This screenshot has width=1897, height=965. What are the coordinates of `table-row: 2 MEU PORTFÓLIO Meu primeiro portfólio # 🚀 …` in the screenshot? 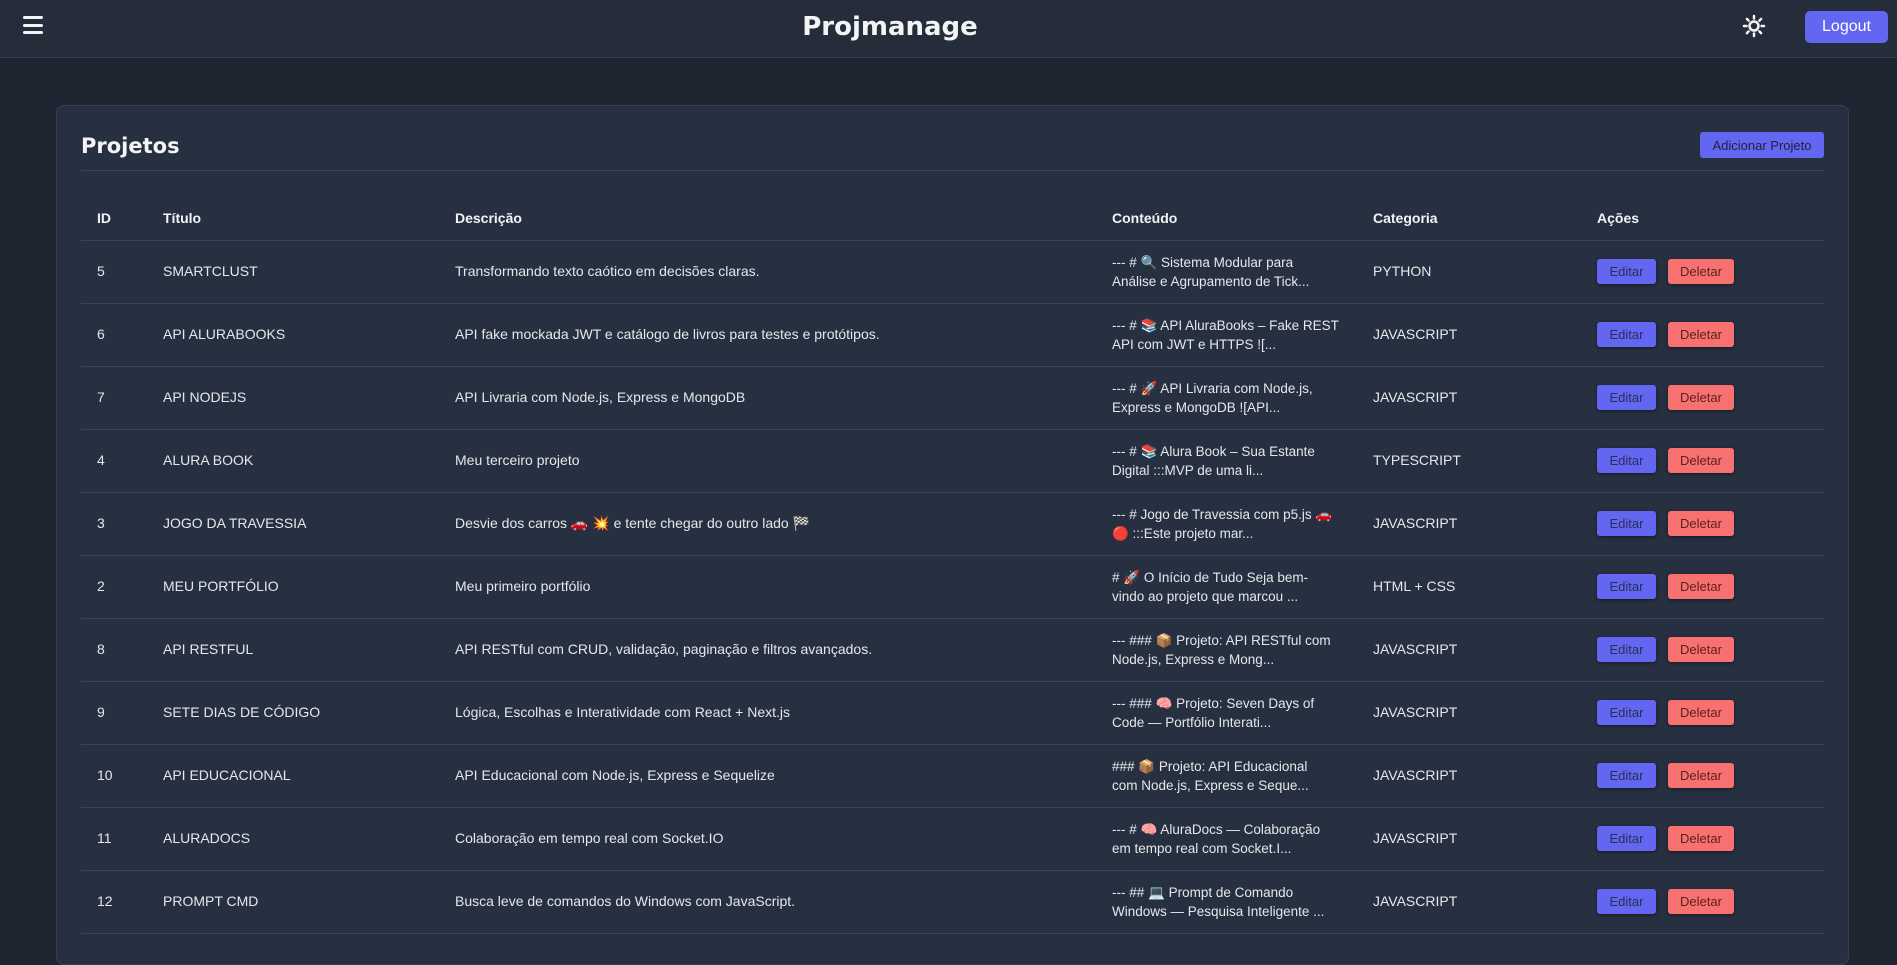 It's located at (952, 587).